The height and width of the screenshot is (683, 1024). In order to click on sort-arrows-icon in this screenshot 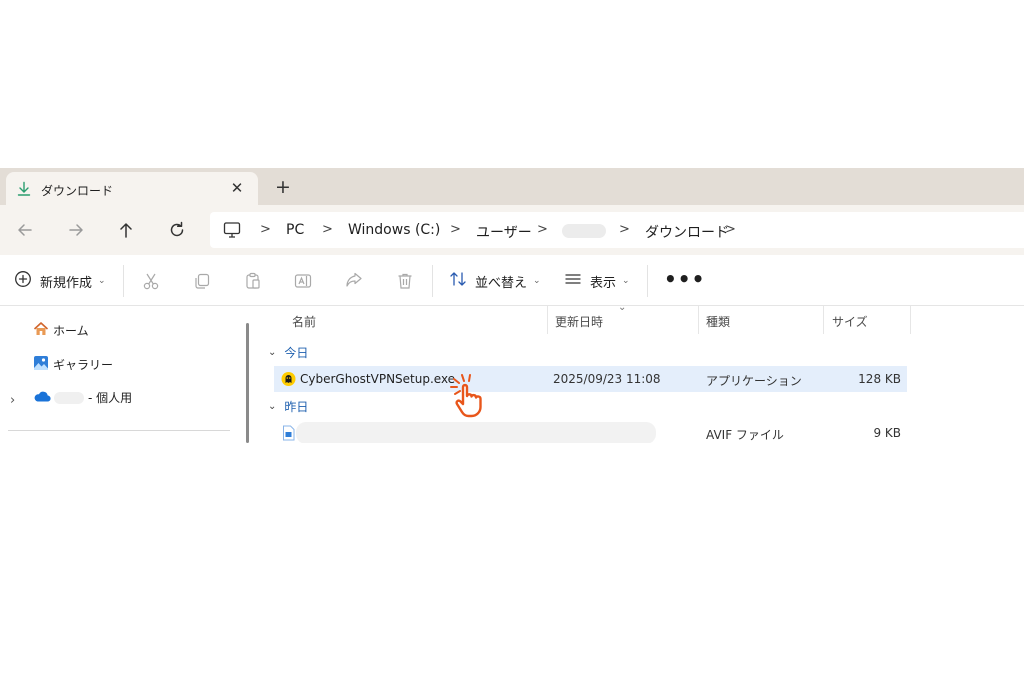, I will do `click(458, 281)`.